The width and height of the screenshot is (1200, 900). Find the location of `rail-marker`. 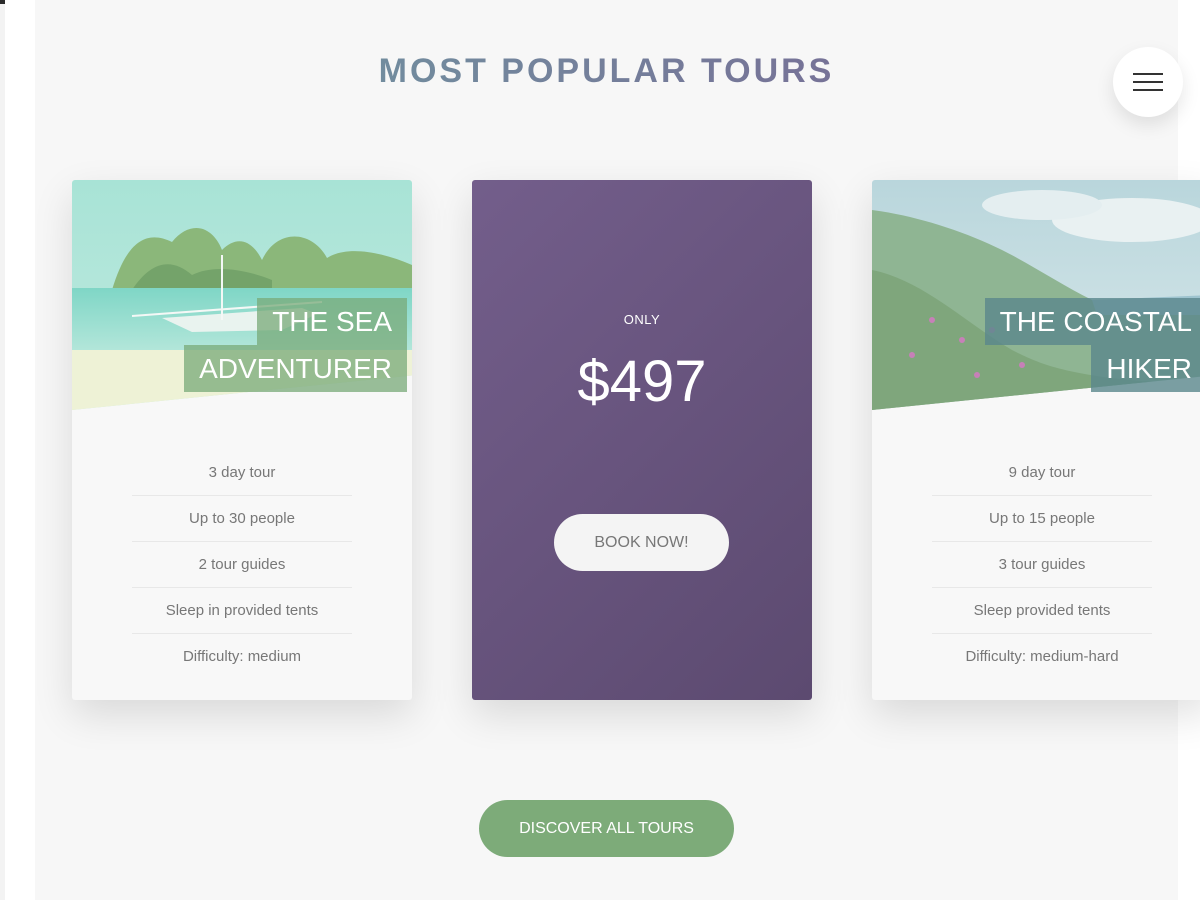

rail-marker is located at coordinates (2, 2).